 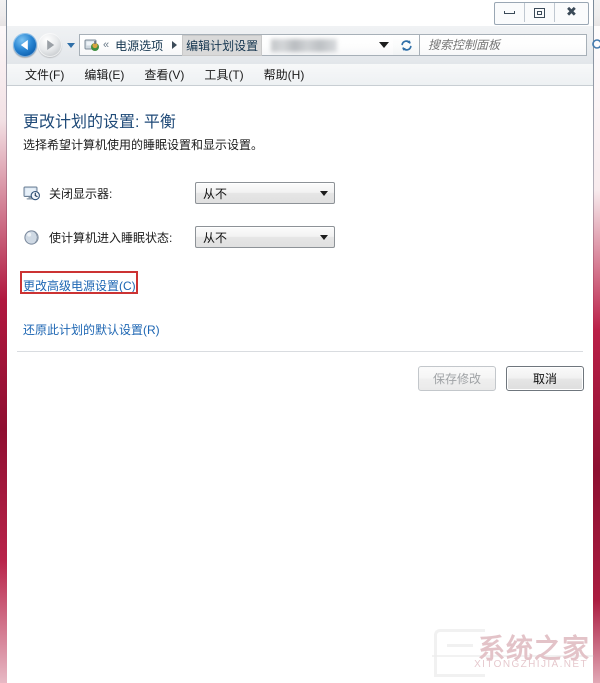 What do you see at coordinates (503, 45) in the screenshot?
I see `search-input` at bounding box center [503, 45].